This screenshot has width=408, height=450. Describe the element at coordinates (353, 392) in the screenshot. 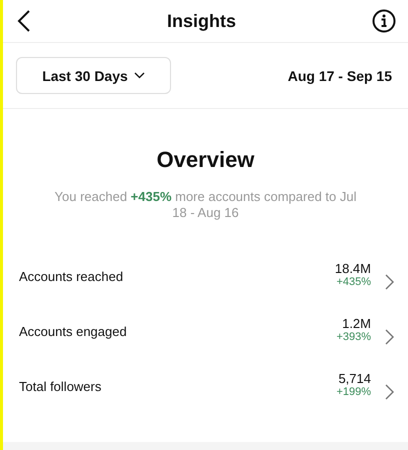

I see `metric-change: +199%` at that location.